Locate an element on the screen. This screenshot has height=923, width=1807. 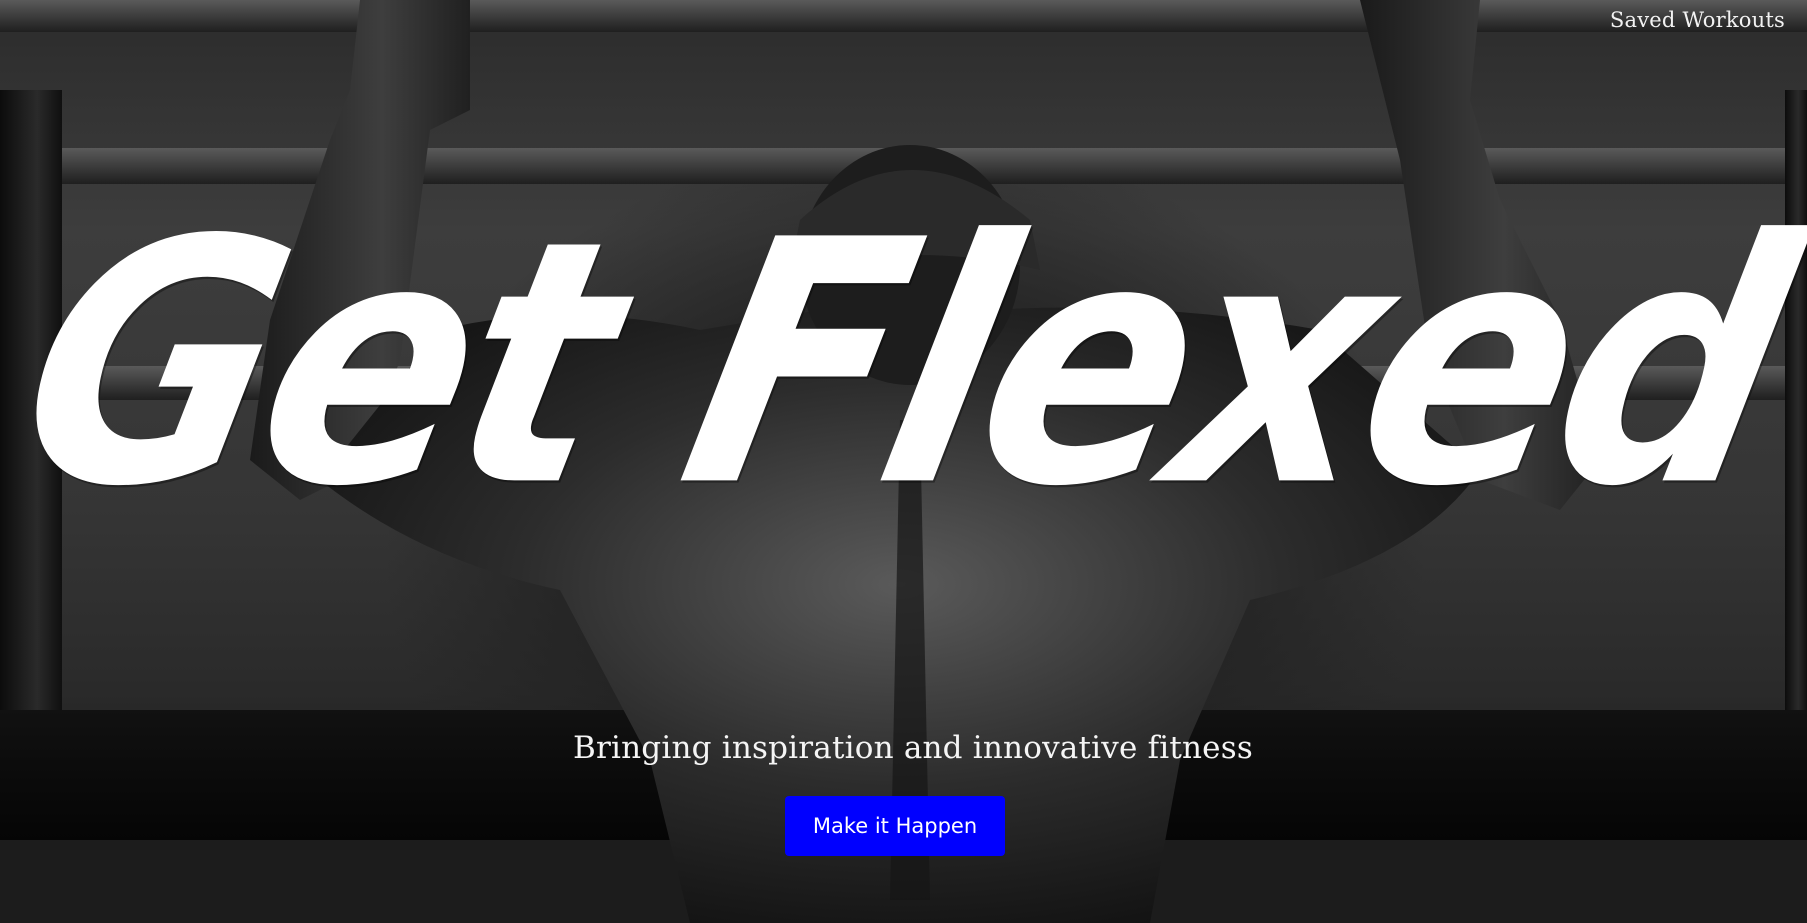
saved-workouts-link: Saved Workouts is located at coordinates (1697, 20).